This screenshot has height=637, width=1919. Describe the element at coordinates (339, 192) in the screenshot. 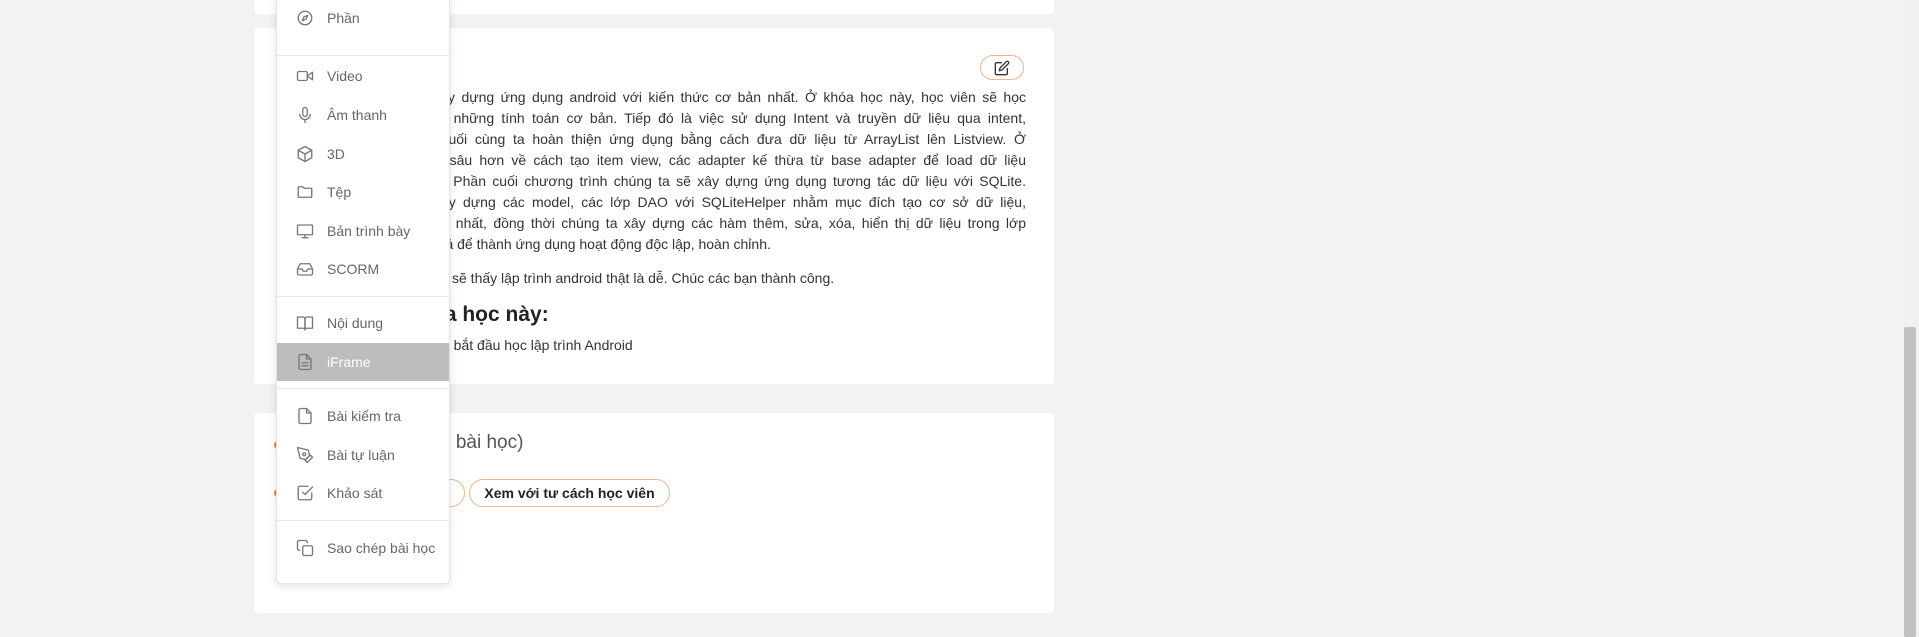

I see `menu-item-label: Tệp` at that location.